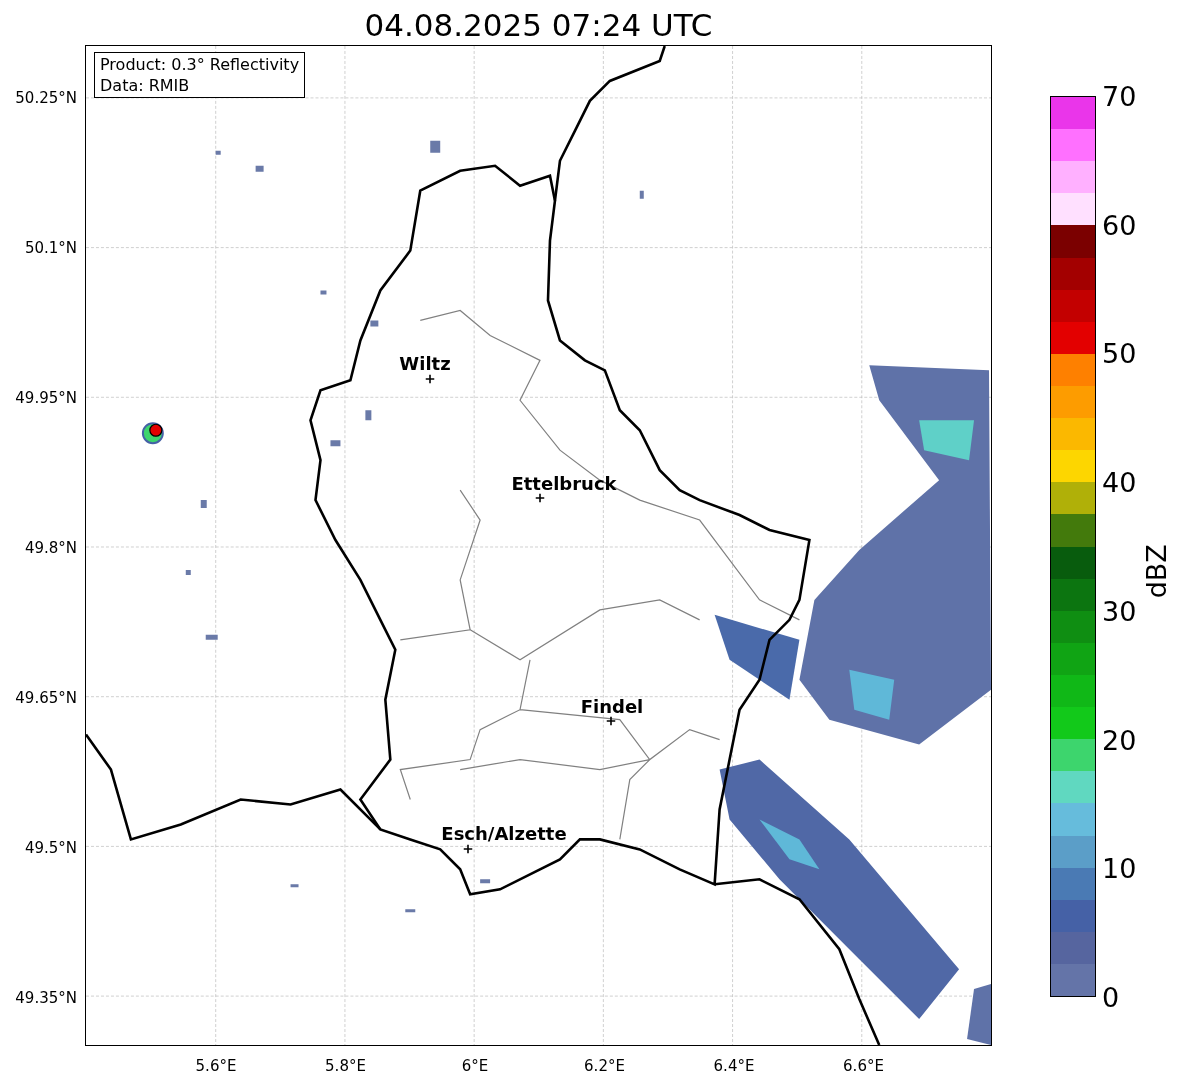 Image resolution: width=1184 pixels, height=1081 pixels. What do you see at coordinates (1119, 353) in the screenshot?
I see `colorbar-tick-label: 50` at bounding box center [1119, 353].